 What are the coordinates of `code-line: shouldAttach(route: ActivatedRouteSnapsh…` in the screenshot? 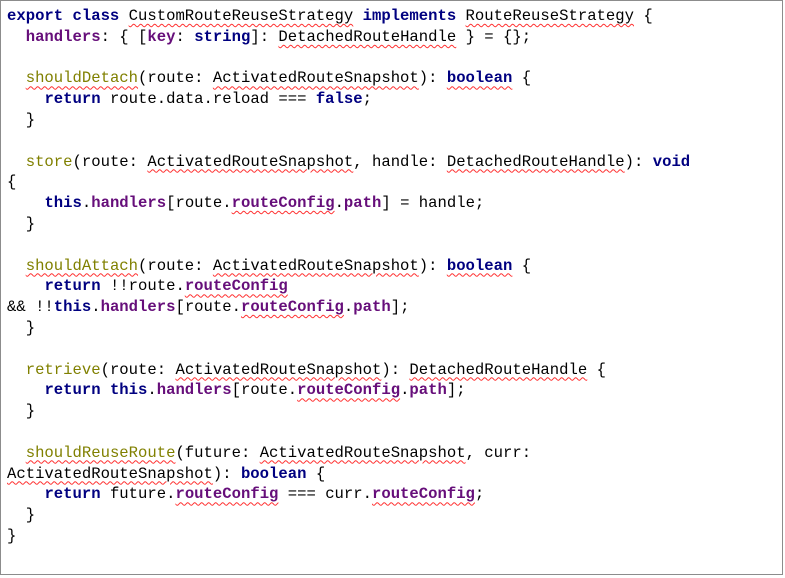 It's located at (348, 266).